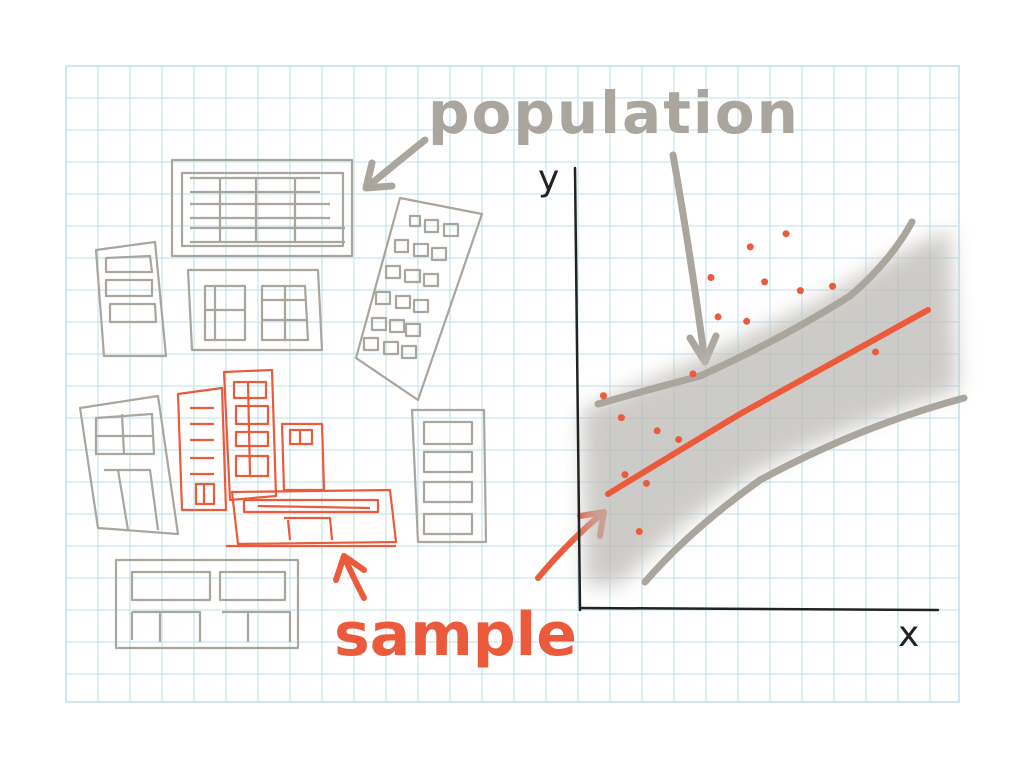 This screenshot has width=1024, height=768. Describe the element at coordinates (908, 634) in the screenshot. I see `x-axis-label: x` at that location.